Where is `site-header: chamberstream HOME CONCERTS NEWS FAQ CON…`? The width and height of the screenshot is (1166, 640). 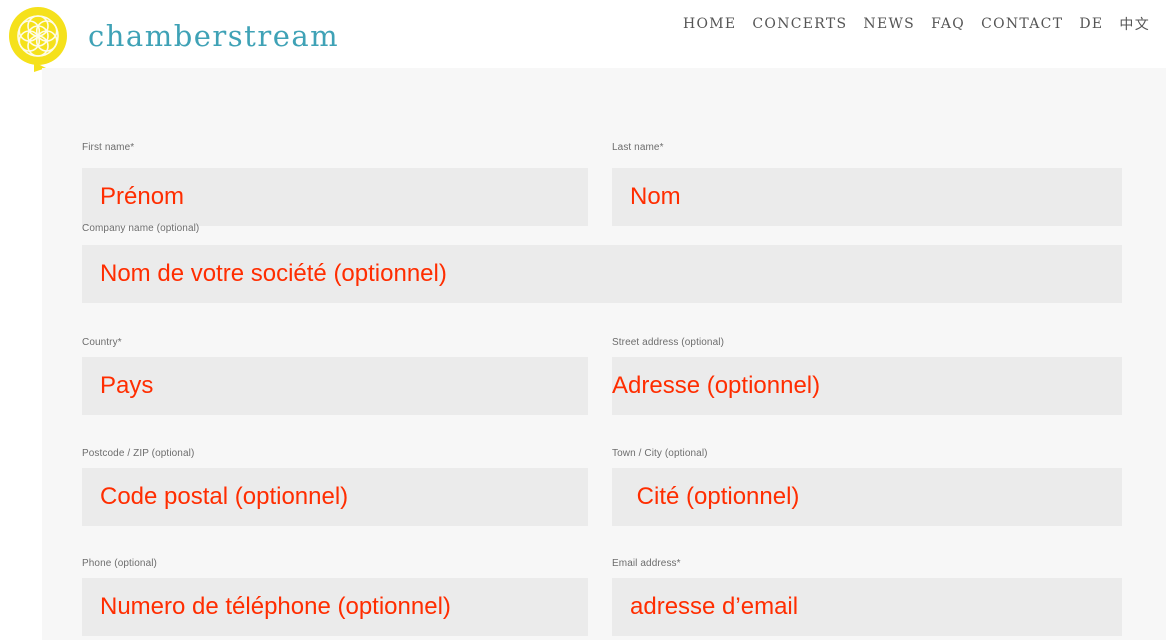
site-header: chamberstream HOME CONCERTS NEWS FAQ CON… is located at coordinates (583, 36).